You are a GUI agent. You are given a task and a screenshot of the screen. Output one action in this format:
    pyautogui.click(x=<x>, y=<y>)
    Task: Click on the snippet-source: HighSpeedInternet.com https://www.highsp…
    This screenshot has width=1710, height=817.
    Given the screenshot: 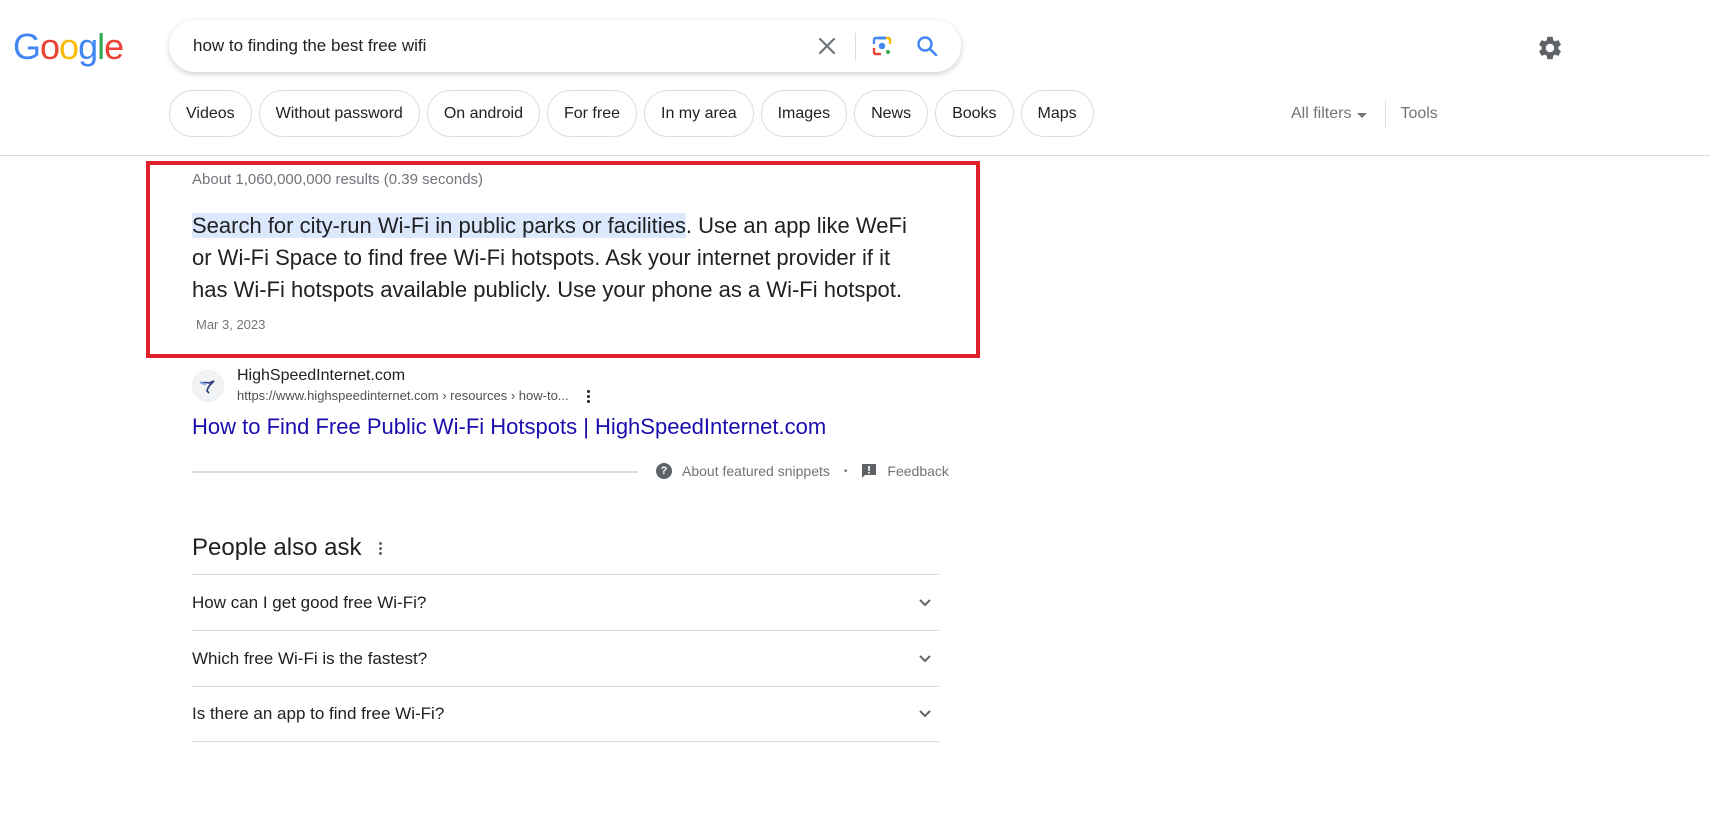 What is the action you would take?
    pyautogui.click(x=393, y=386)
    